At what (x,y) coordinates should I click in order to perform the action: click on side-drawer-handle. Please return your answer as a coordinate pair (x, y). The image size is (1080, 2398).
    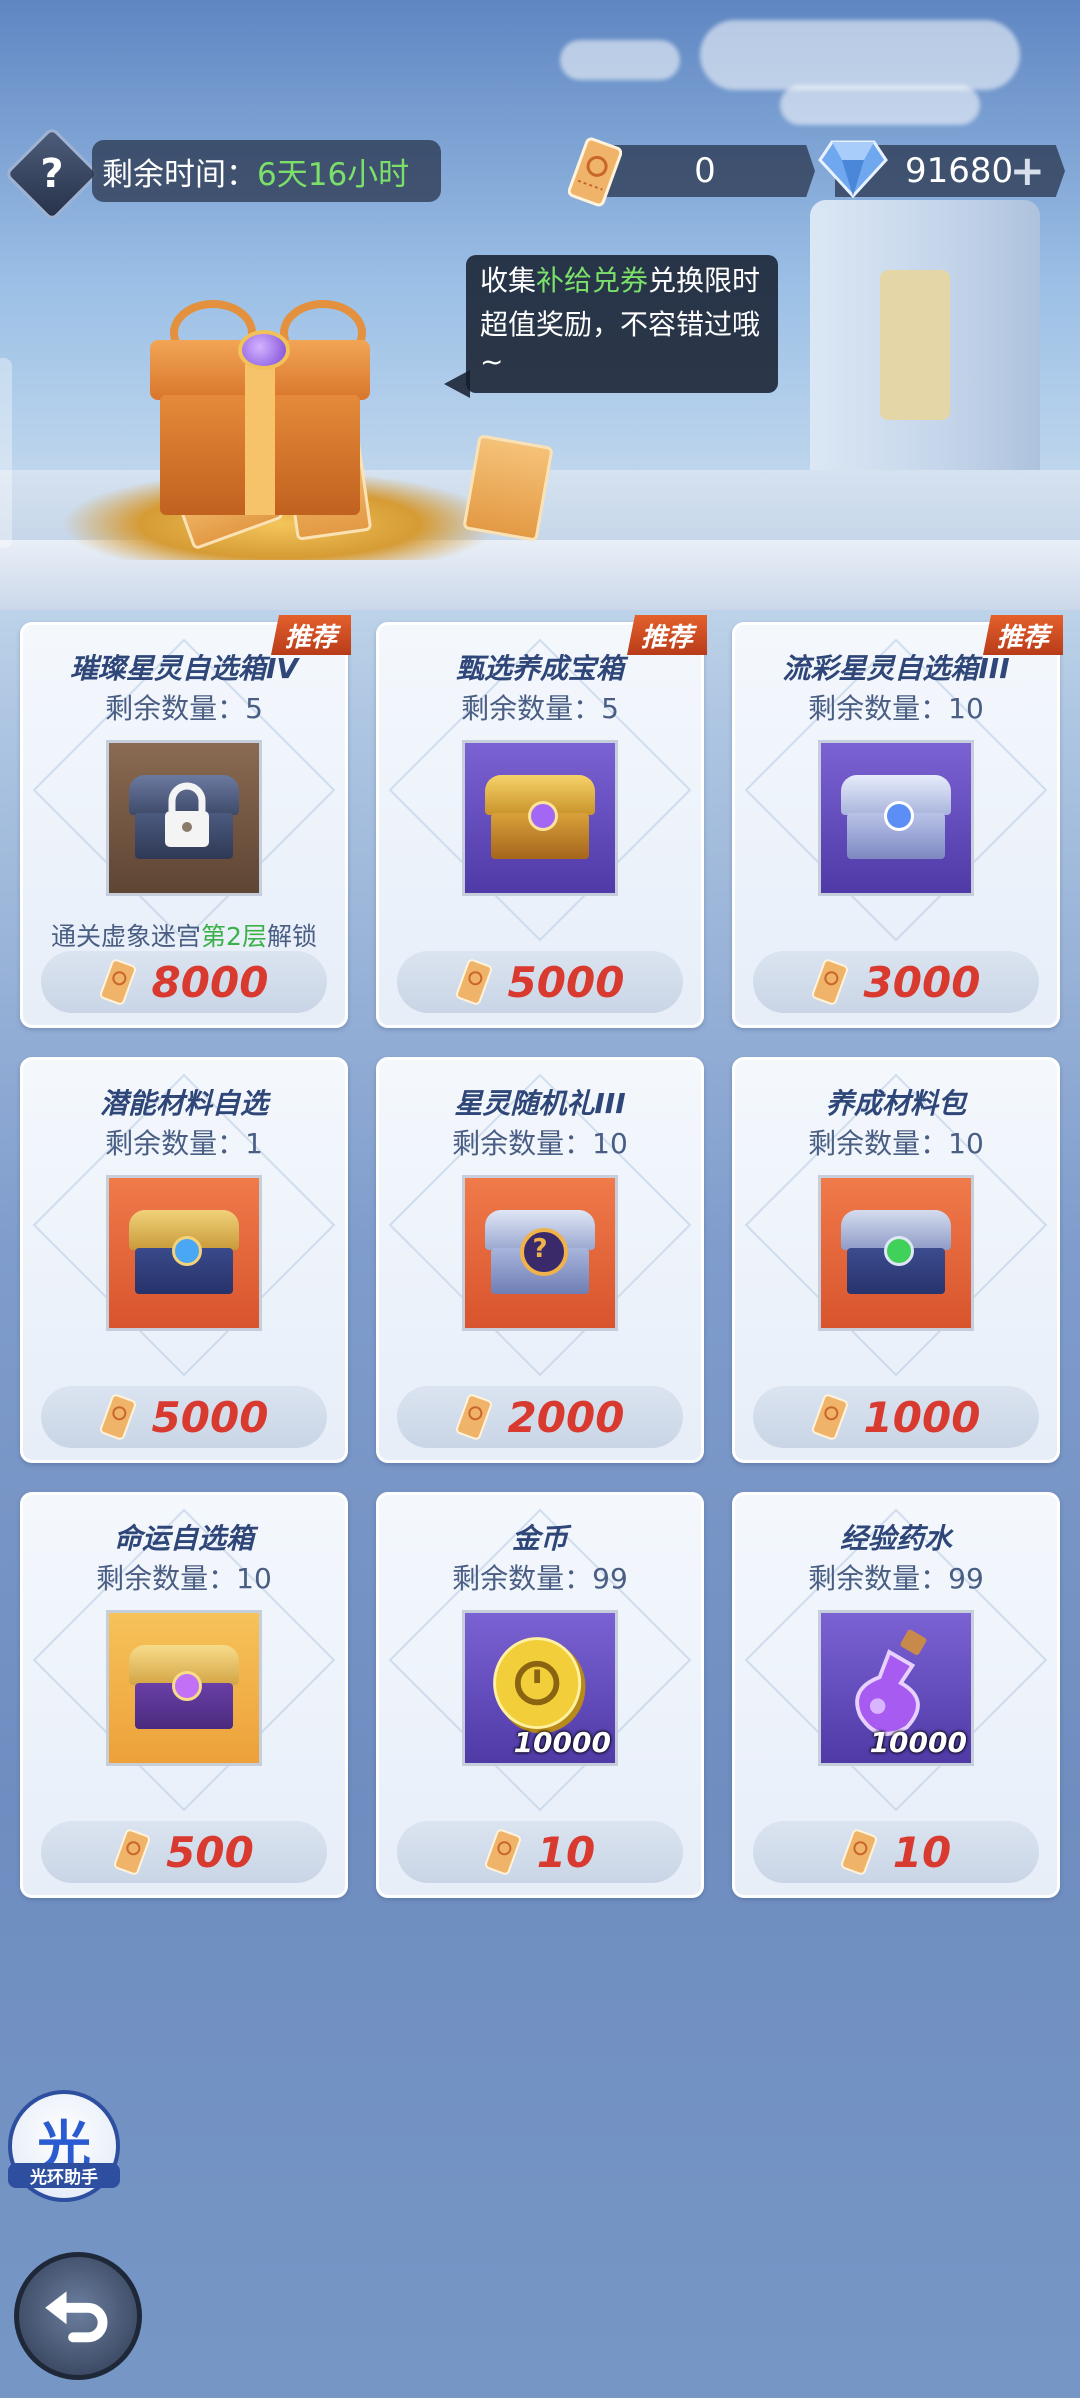
    Looking at the image, I should click on (6, 453).